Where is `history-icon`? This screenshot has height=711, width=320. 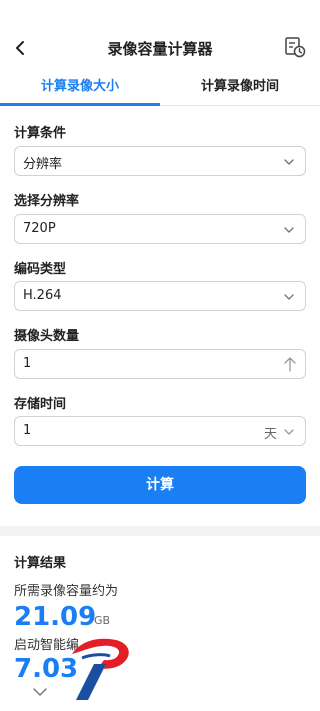
history-icon is located at coordinates (295, 47).